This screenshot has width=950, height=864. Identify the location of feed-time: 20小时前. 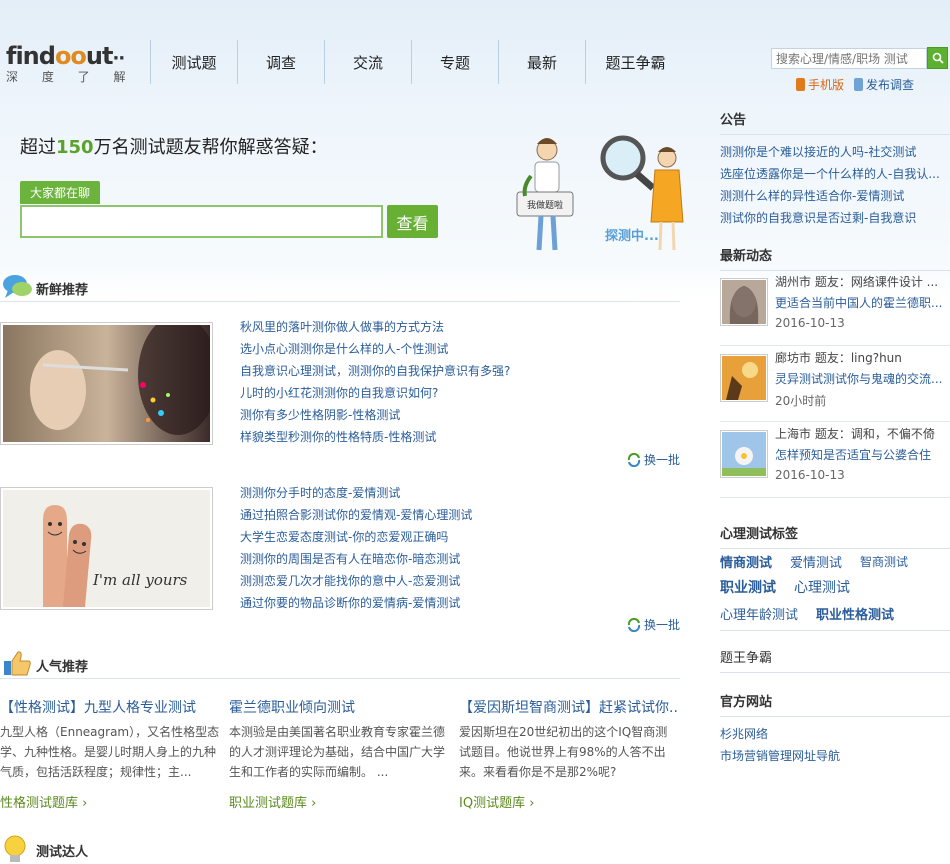
(801, 401).